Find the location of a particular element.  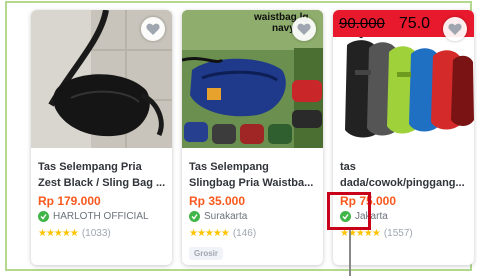

discount-price: 75.0 is located at coordinates (414, 23).